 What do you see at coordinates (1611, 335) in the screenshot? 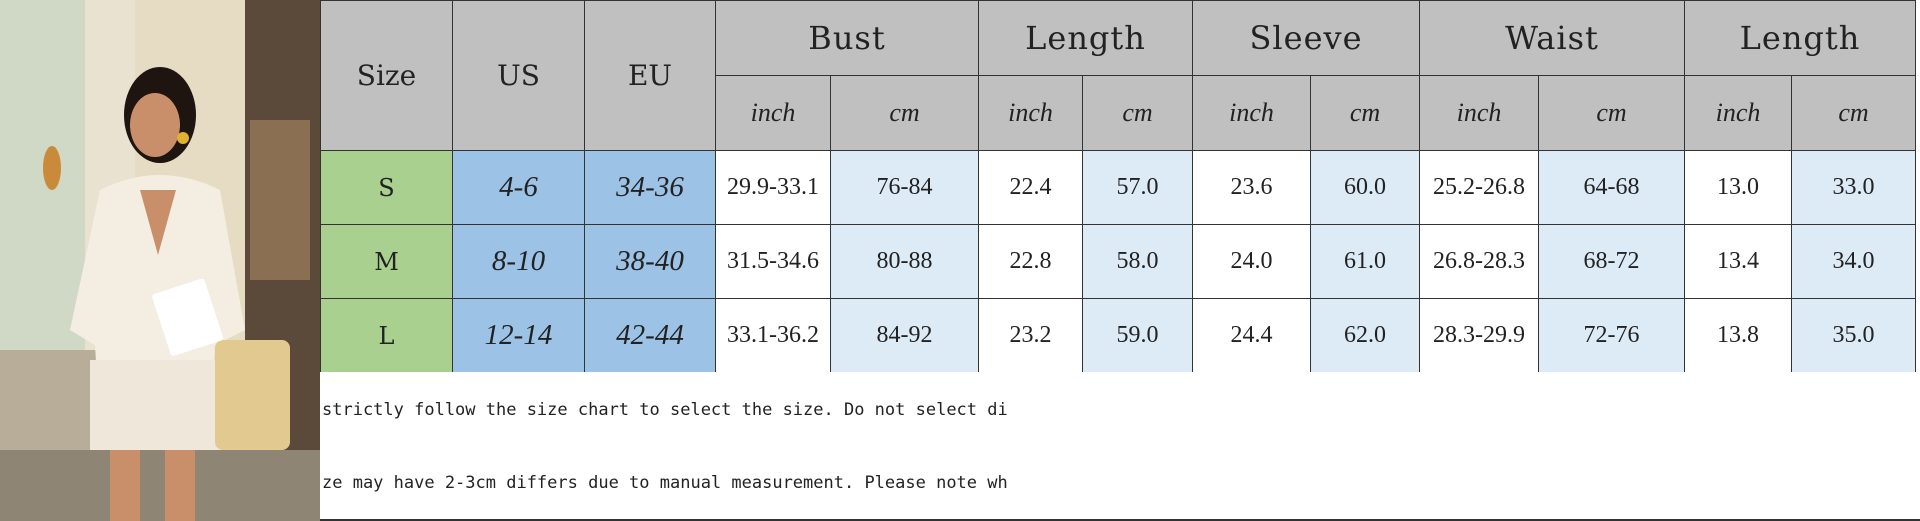
I see `waist-cm: 72-76` at bounding box center [1611, 335].